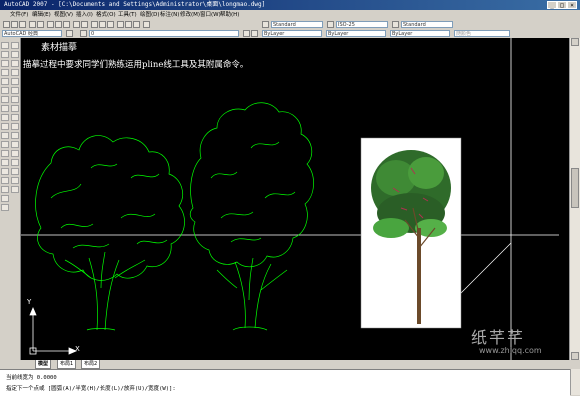 The width and height of the screenshot is (580, 396). Describe the element at coordinates (32, 33) in the screenshot. I see `workspace-select: AutoCAD 经典` at that location.